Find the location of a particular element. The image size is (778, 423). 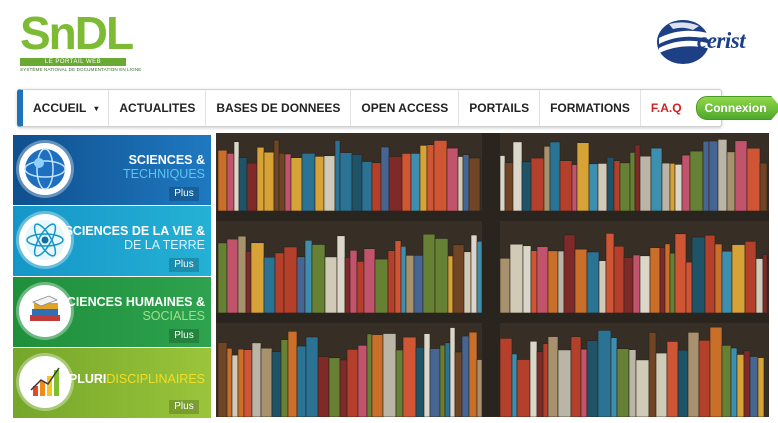

bar-chart-icon is located at coordinates (45, 382).